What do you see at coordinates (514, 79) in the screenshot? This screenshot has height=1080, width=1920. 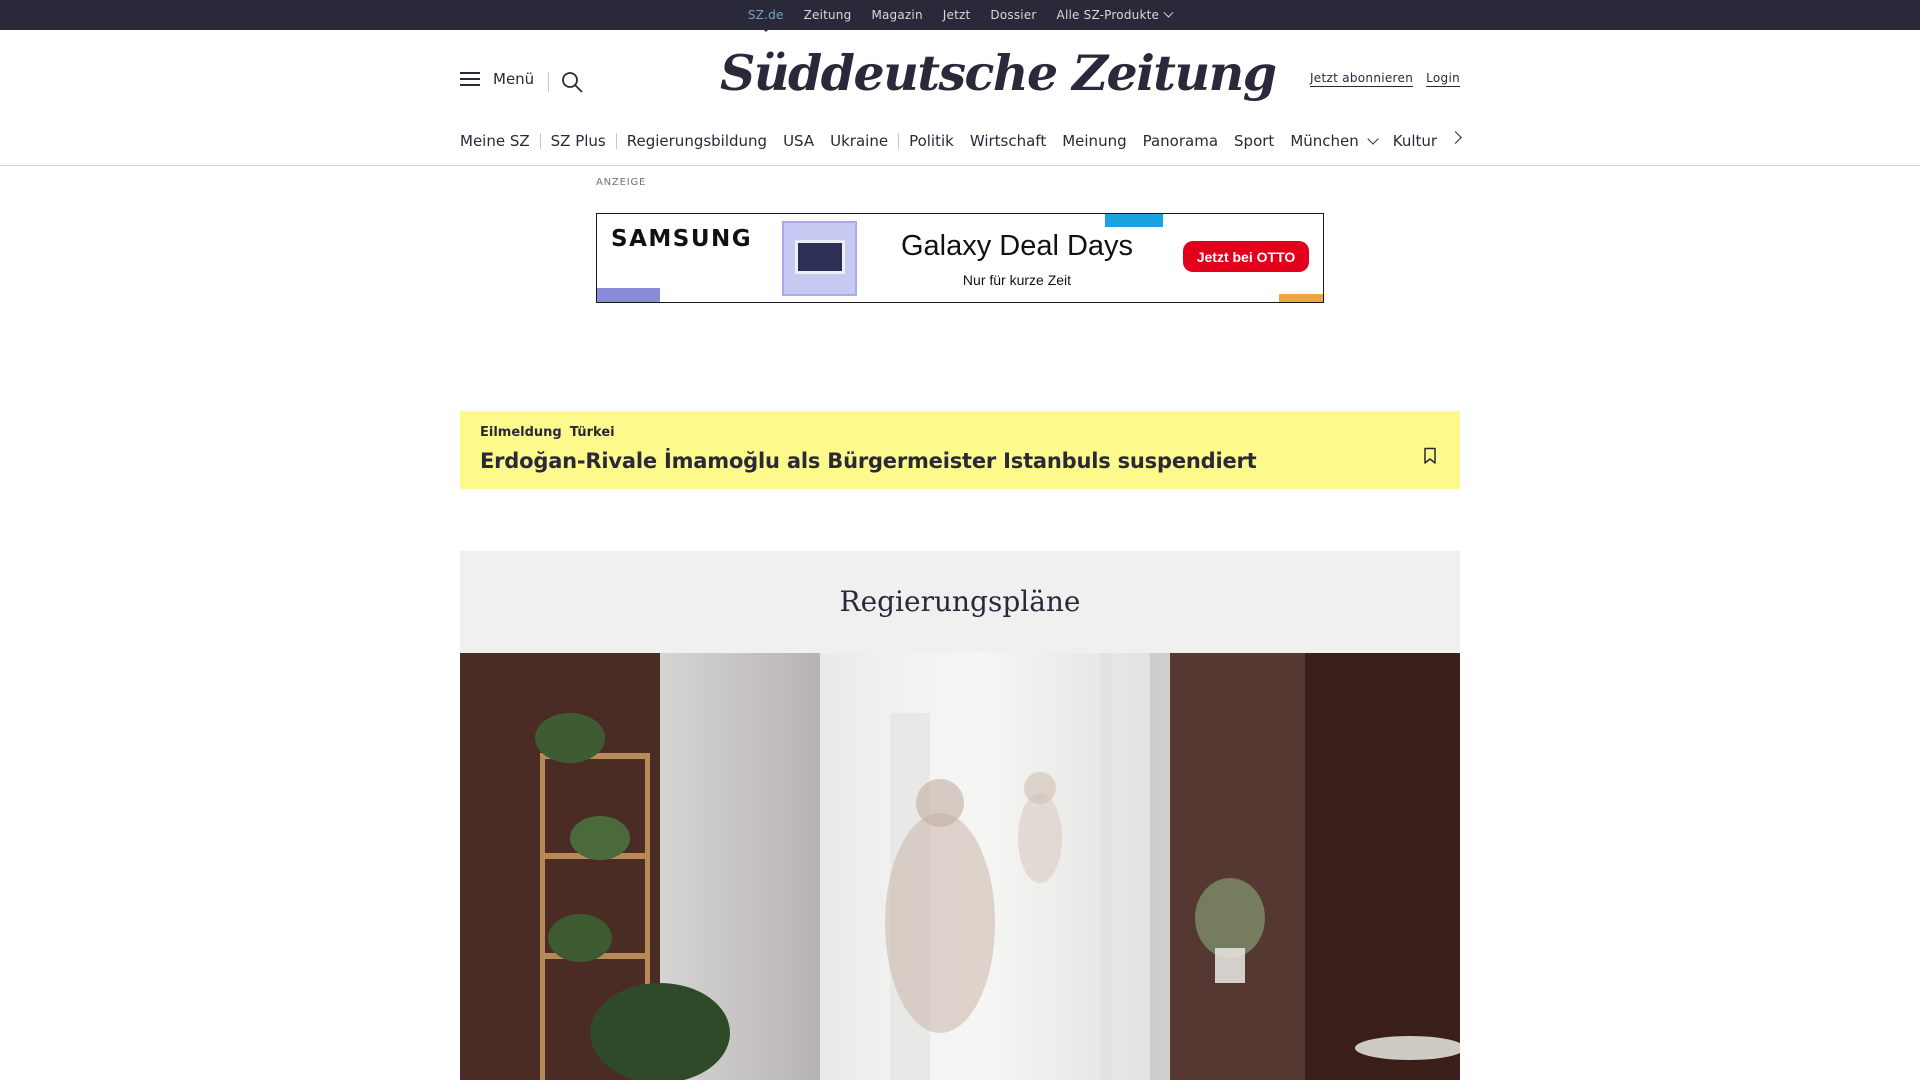 I see `menu-label: Menü` at bounding box center [514, 79].